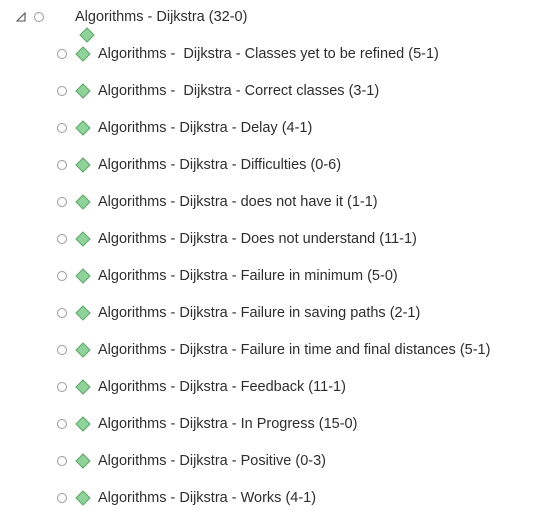  Describe the element at coordinates (222, 387) in the screenshot. I see `tree-item-label: Algorithms - Dijkstra - Feedback (11-1)` at that location.